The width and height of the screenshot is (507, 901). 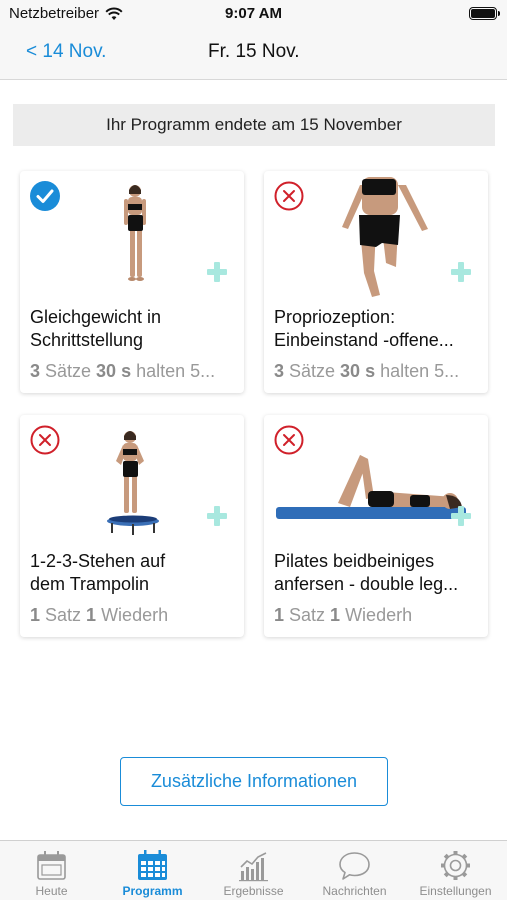 I want to click on program-ended-banner: Ihr Programm endete am 15 November, so click(x=254, y=125).